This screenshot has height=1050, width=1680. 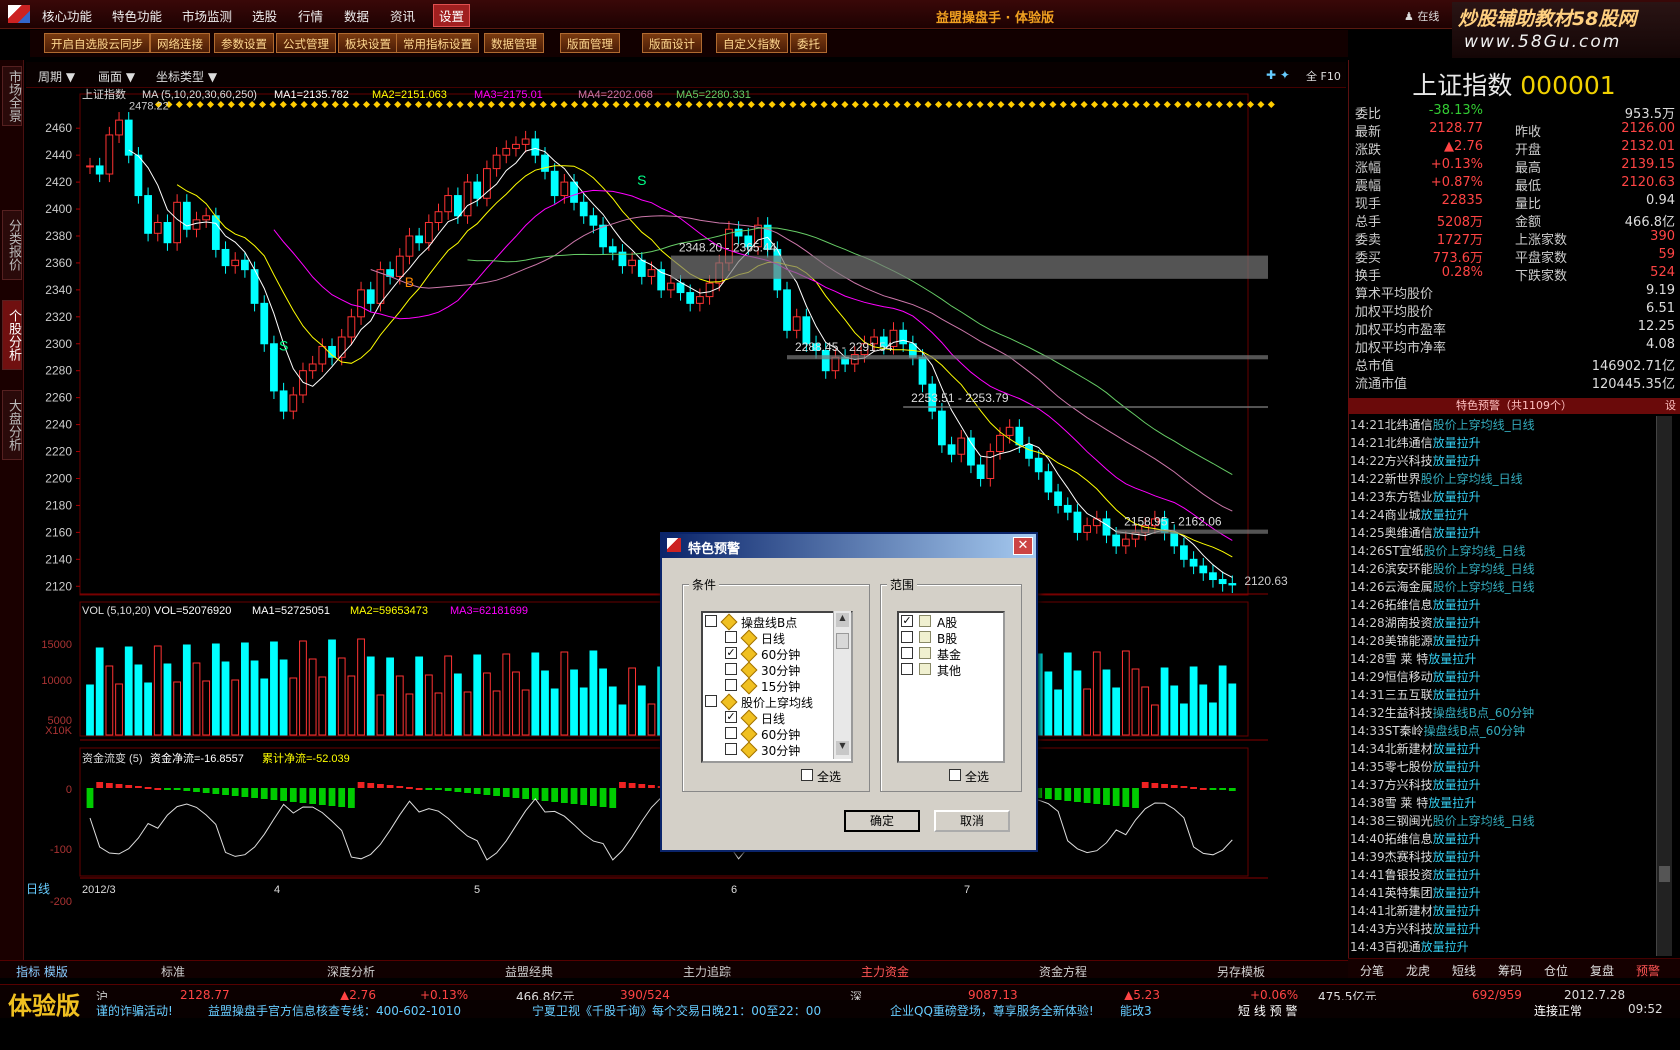 What do you see at coordinates (12, 335) in the screenshot?
I see `leftnav-tab-2: 个股分析` at bounding box center [12, 335].